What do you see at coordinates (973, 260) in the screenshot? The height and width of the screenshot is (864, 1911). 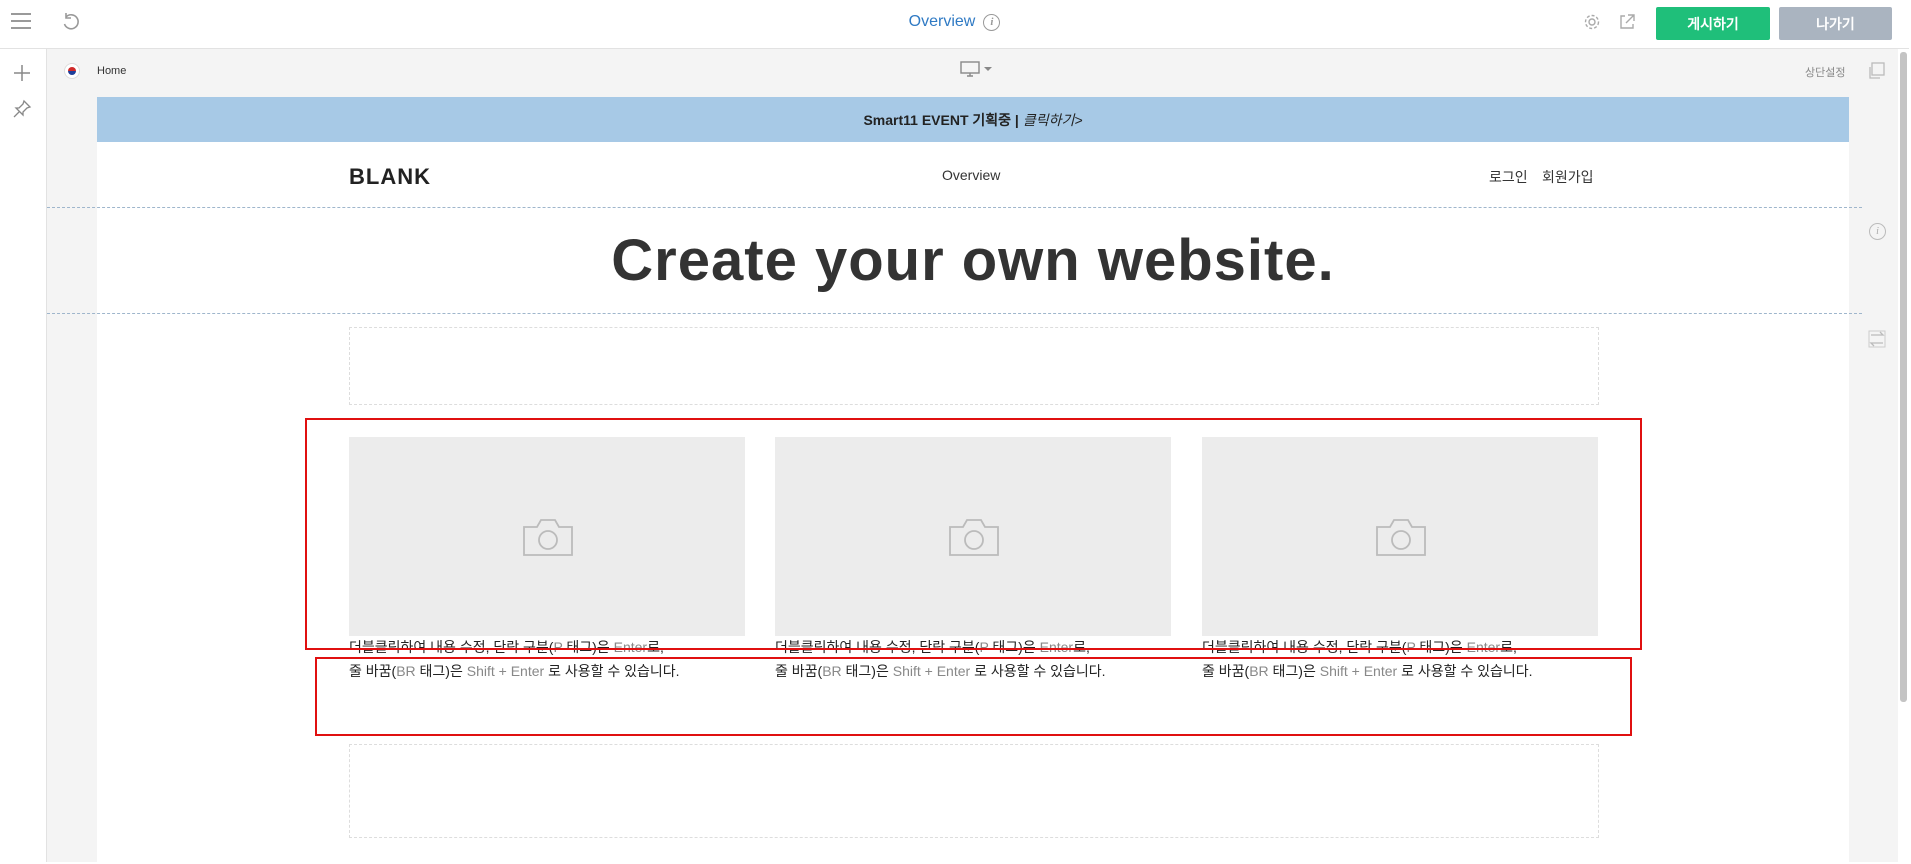 I see `hero-title: Create your own website.` at bounding box center [973, 260].